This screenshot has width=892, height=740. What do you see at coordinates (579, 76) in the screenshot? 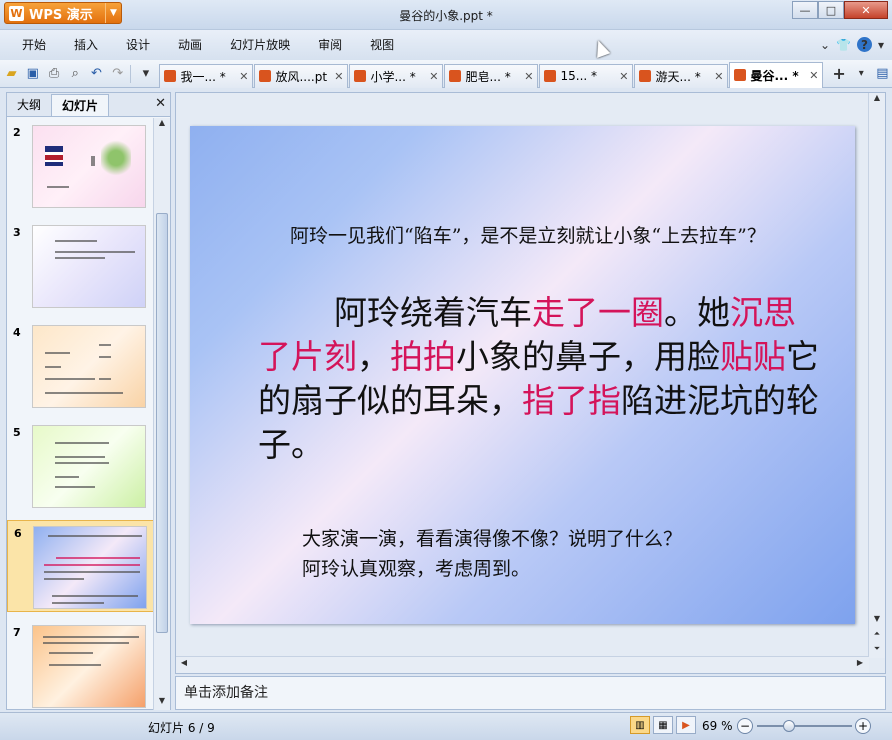
I see `doc-tab-label: 15... *` at bounding box center [579, 76].